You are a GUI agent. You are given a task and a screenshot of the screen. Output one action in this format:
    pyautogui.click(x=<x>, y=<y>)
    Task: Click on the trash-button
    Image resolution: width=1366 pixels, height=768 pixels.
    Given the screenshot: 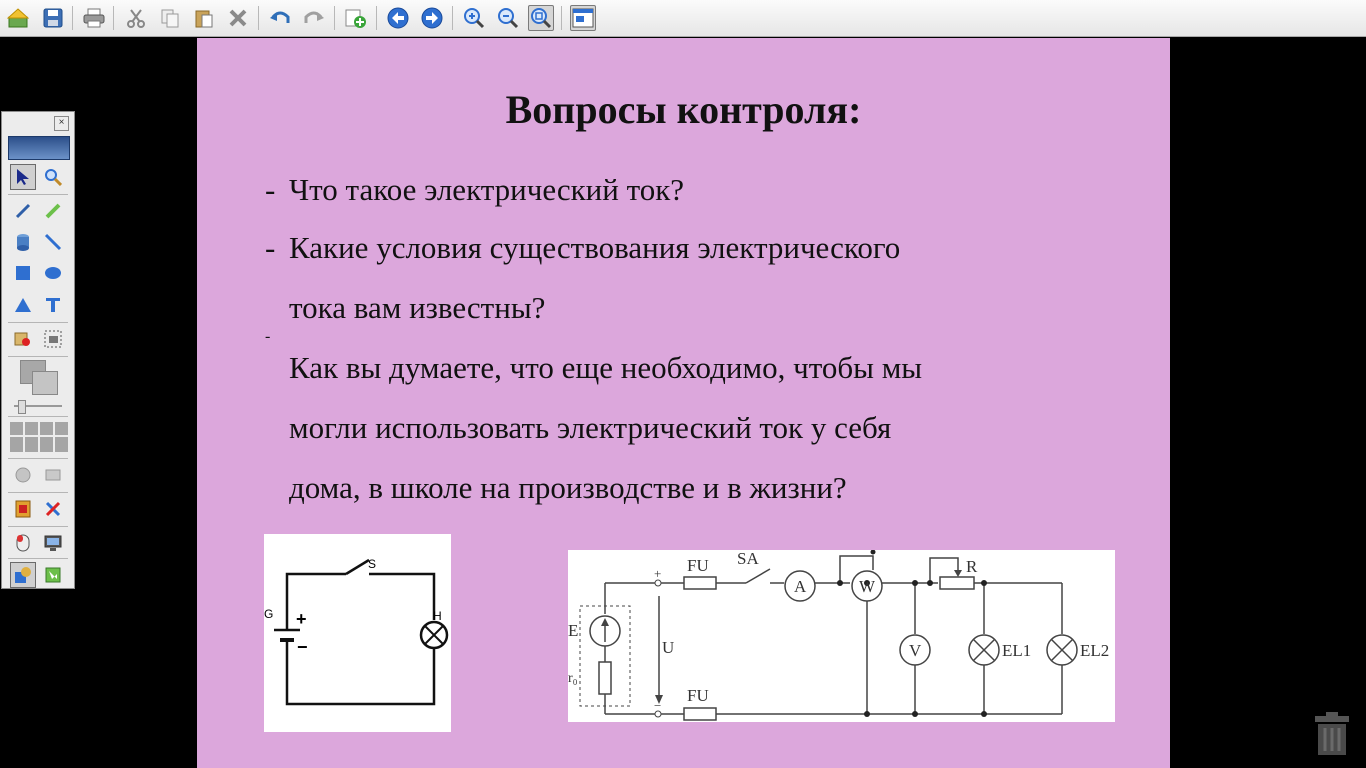 What is the action you would take?
    pyautogui.click(x=1332, y=734)
    